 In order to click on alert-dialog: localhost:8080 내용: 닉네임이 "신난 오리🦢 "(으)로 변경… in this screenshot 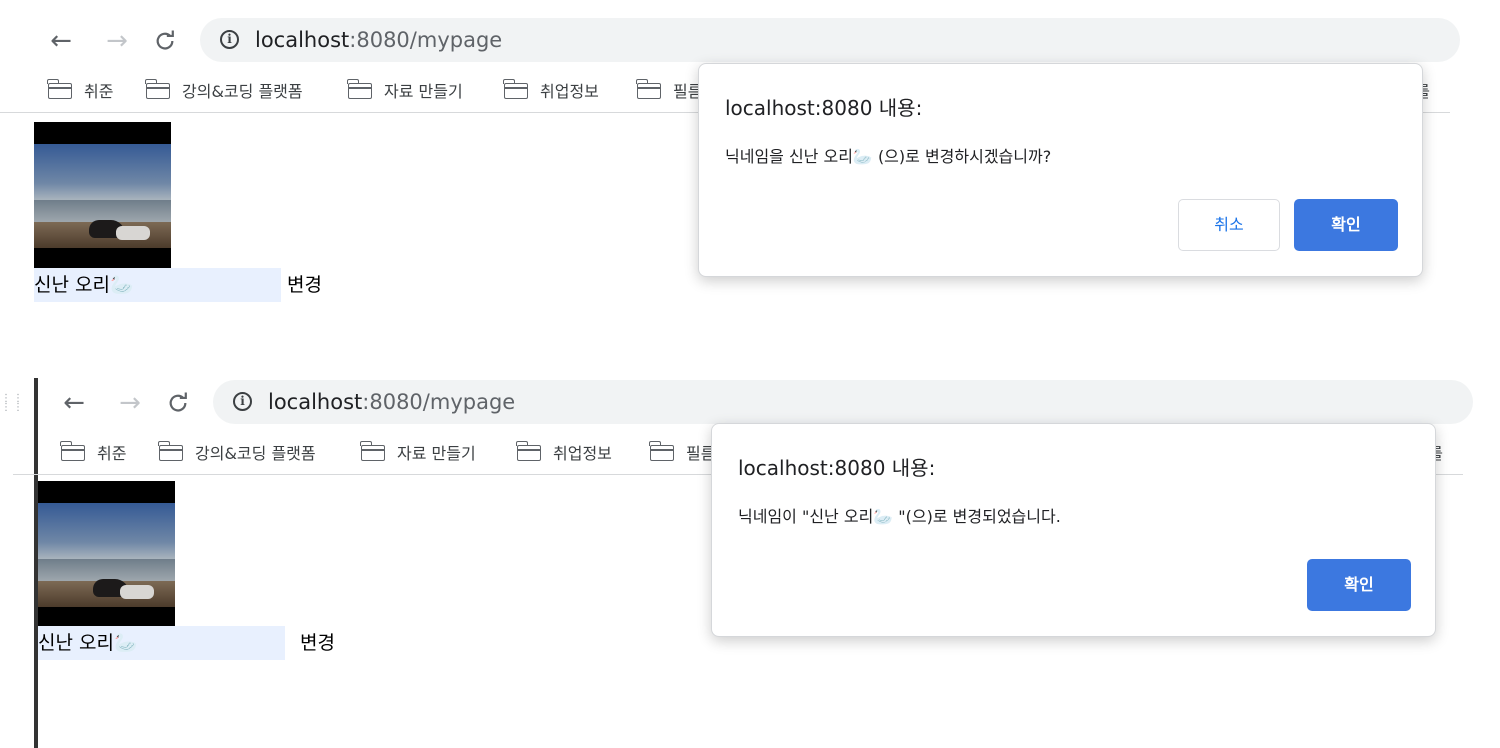, I will do `click(1073, 530)`.